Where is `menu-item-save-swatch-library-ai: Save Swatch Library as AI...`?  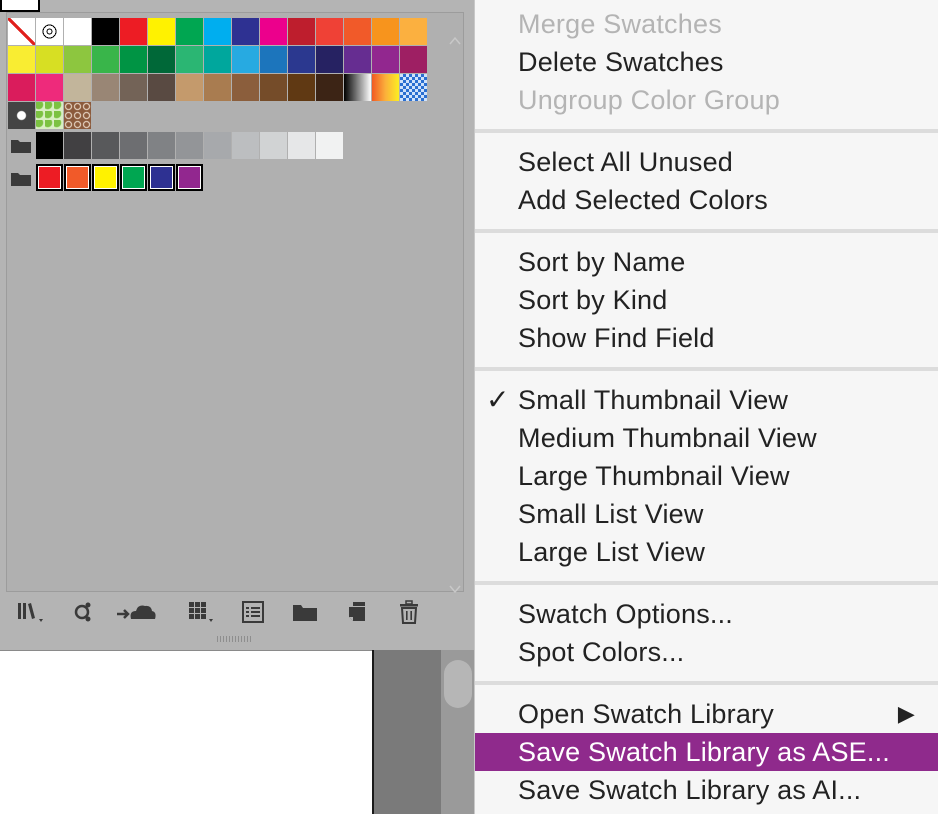
menu-item-save-swatch-library-ai: Save Swatch Library as AI... is located at coordinates (706, 790).